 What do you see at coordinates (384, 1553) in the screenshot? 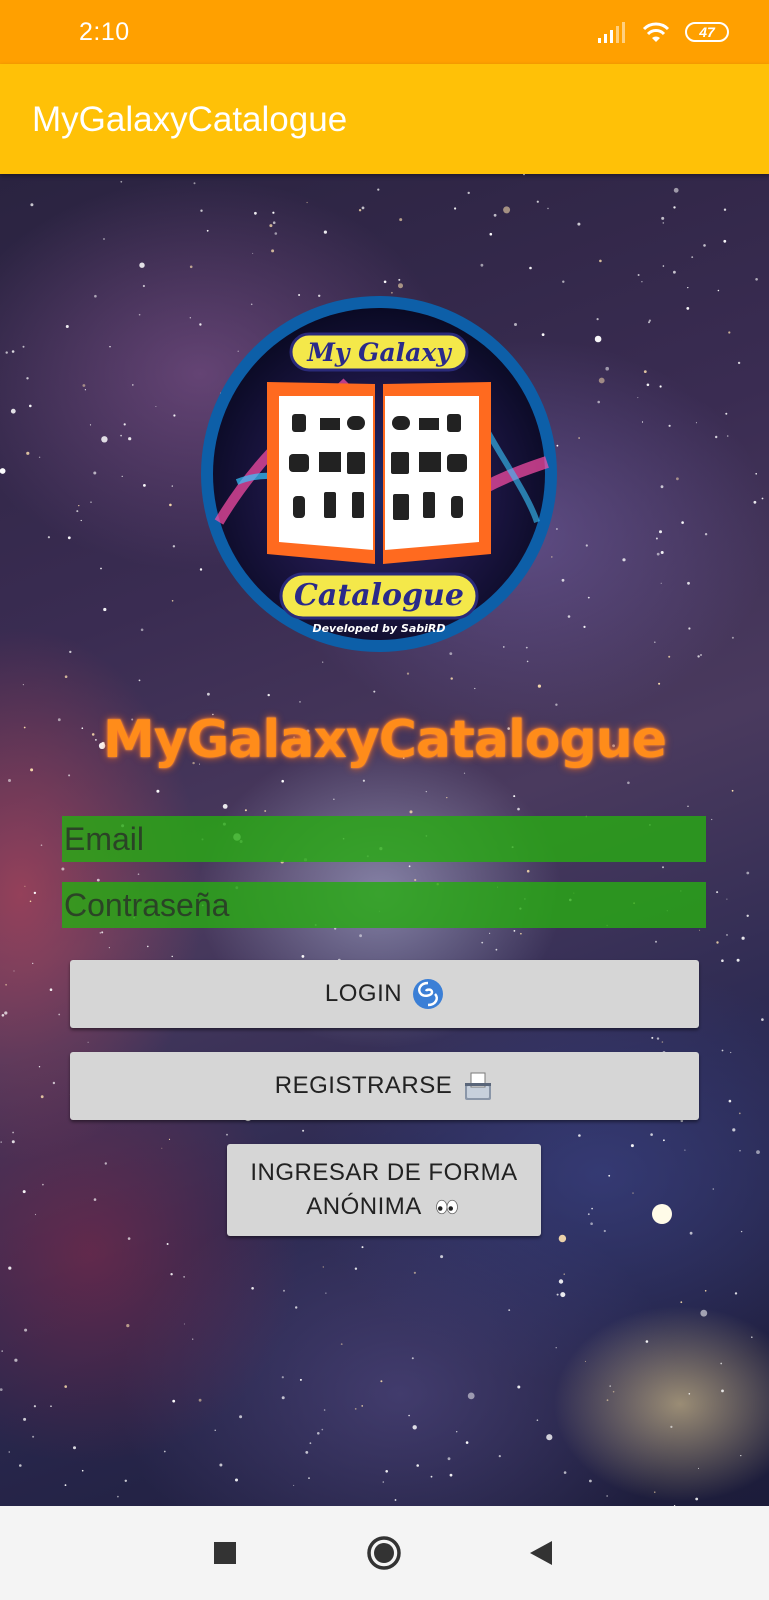
I see `home-button` at bounding box center [384, 1553].